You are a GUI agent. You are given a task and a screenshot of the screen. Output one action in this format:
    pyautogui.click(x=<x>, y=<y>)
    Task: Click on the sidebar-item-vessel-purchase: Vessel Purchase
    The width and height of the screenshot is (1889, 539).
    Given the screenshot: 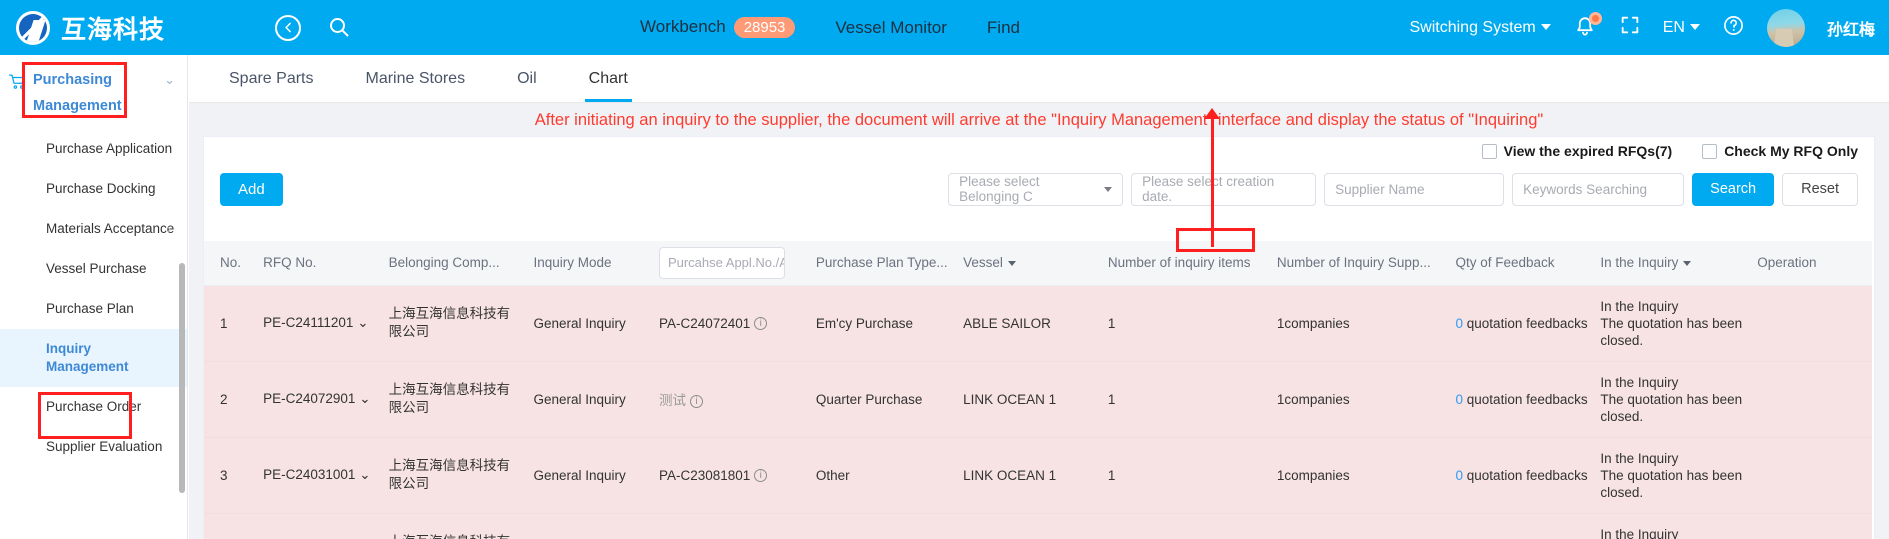 What is the action you would take?
    pyautogui.click(x=93, y=269)
    